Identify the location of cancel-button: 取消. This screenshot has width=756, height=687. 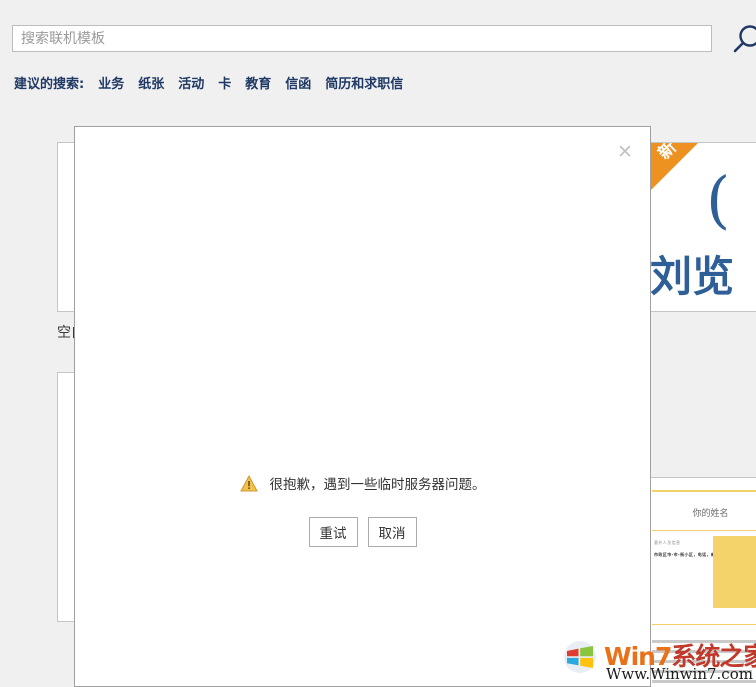
(392, 532).